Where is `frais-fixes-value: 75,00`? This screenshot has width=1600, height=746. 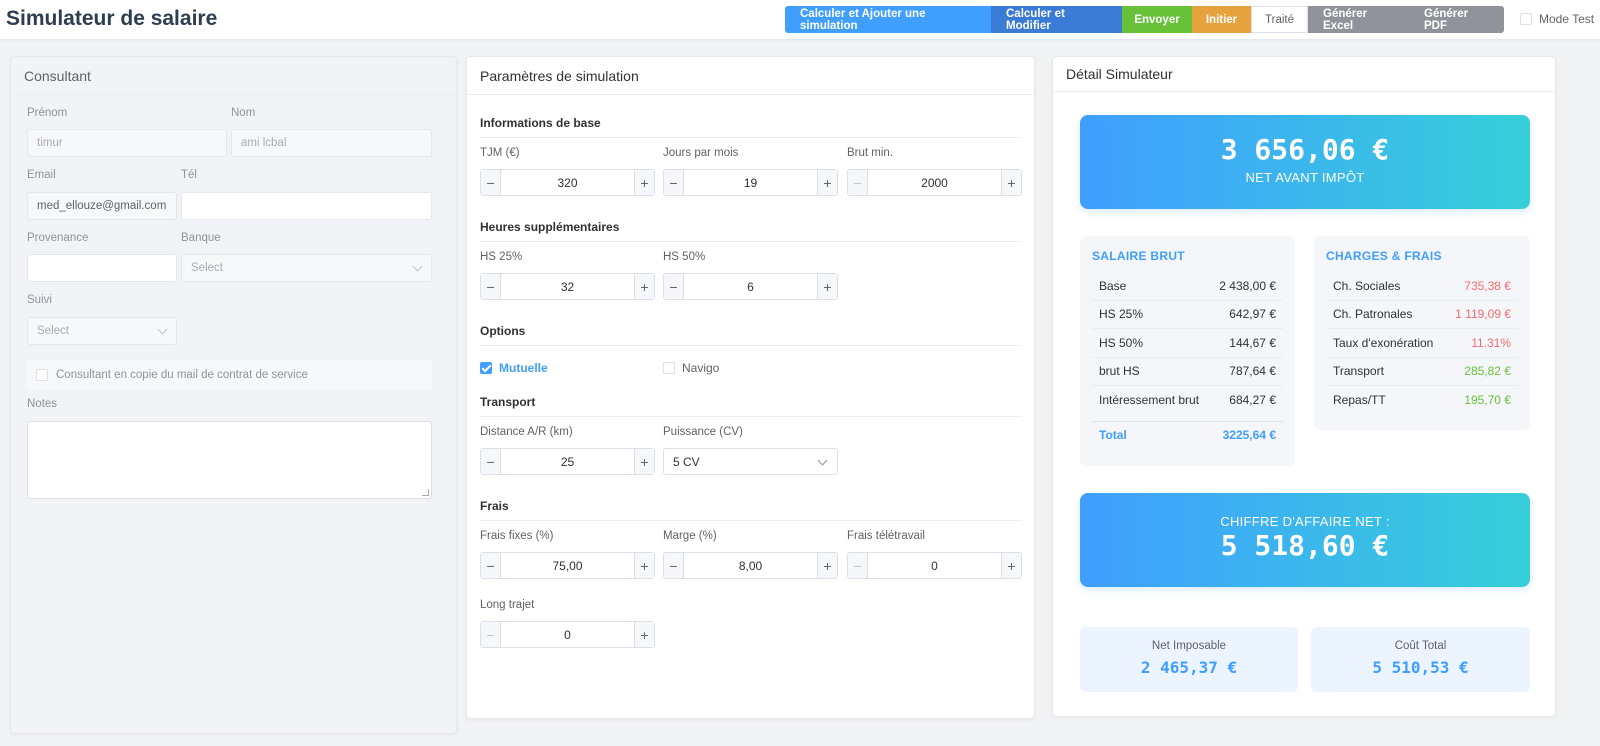 frais-fixes-value: 75,00 is located at coordinates (567, 565).